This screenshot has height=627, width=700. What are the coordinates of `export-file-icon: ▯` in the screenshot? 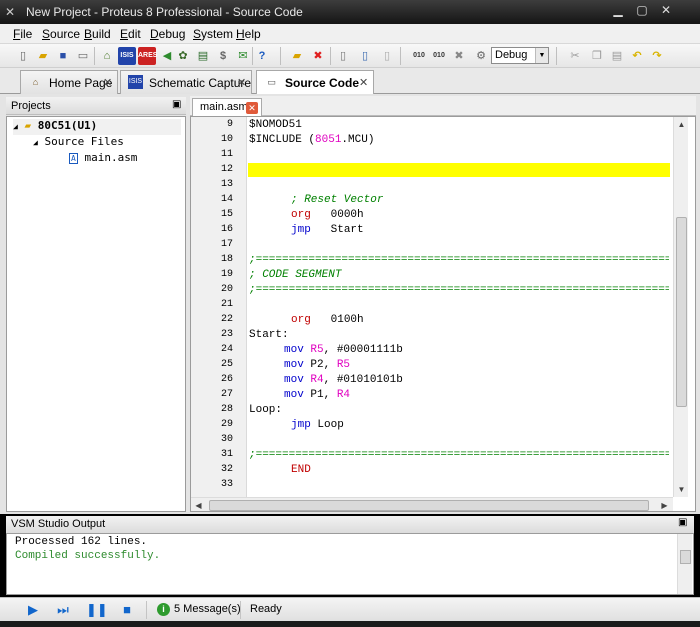 It's located at (387, 56).